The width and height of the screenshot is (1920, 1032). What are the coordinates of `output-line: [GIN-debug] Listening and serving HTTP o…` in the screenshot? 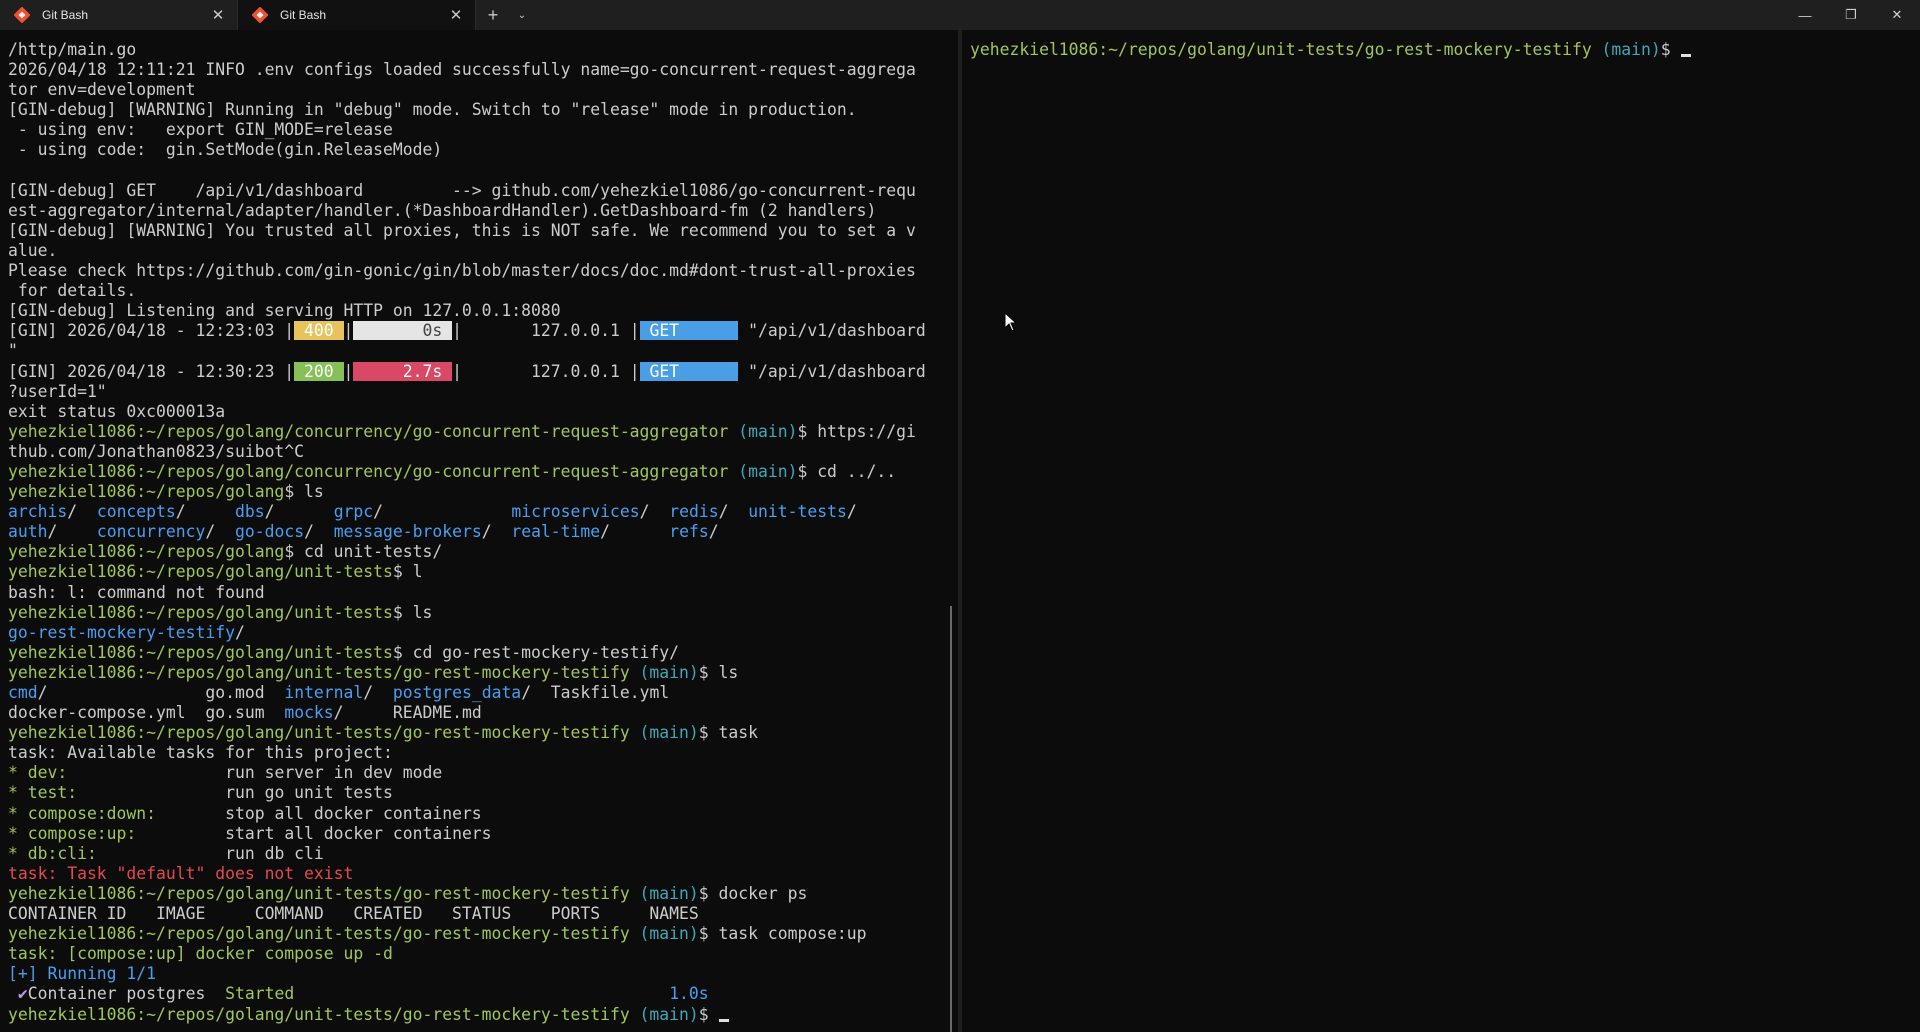 It's located at (284, 311).